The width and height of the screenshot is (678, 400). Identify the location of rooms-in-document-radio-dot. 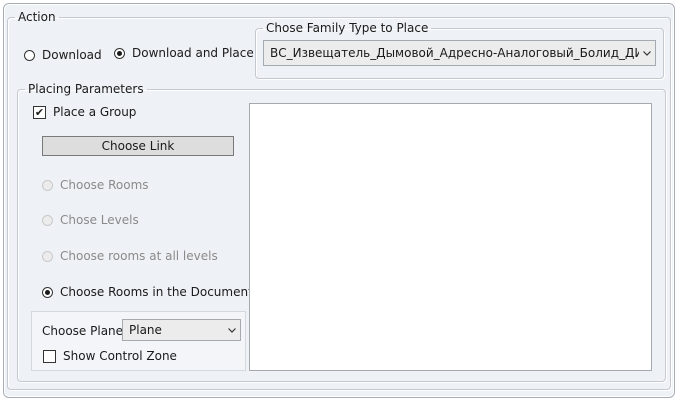
(47, 292).